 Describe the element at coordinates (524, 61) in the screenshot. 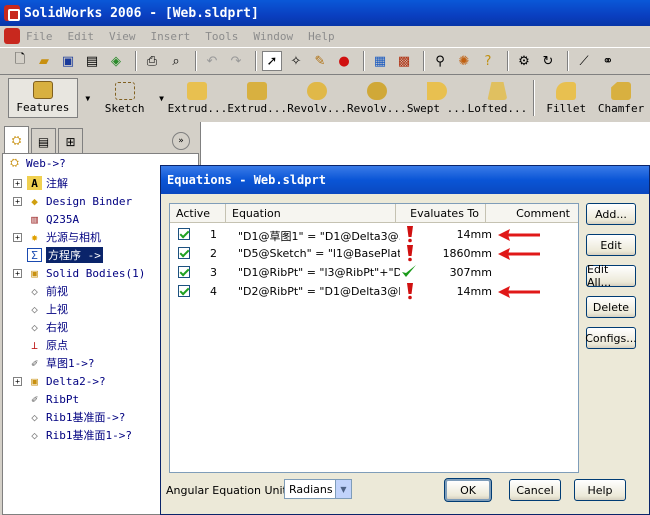

I see `orient-icon: ⚙` at that location.